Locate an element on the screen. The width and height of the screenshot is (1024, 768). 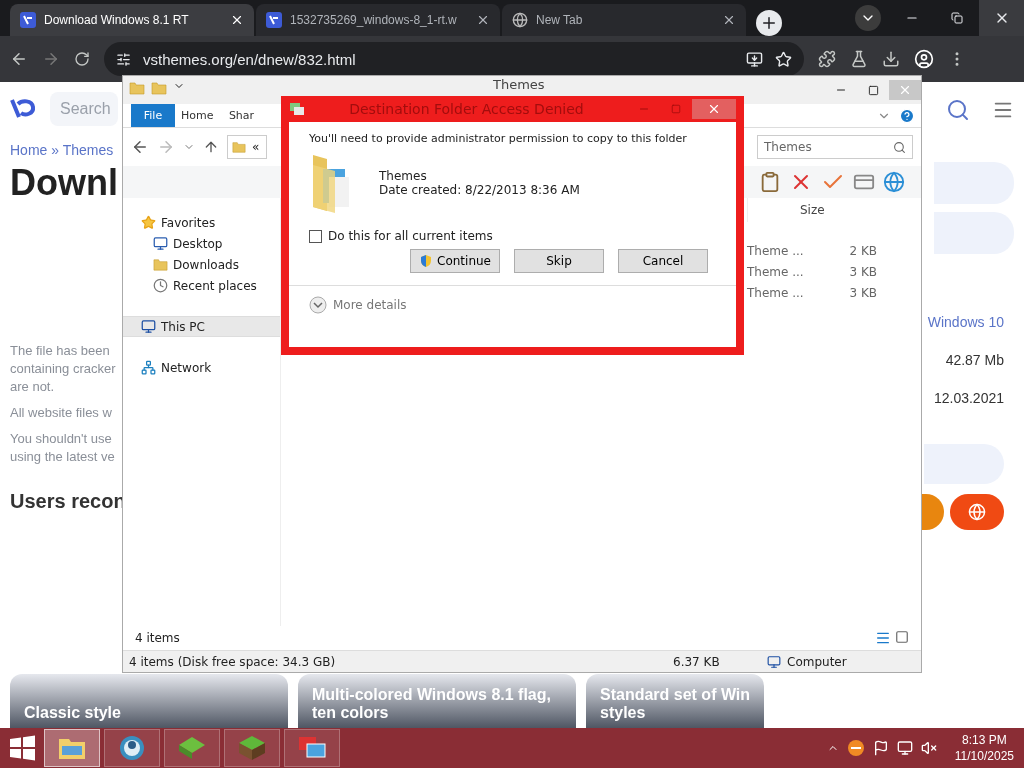
nav-item: Downloads is located at coordinates (201, 264).